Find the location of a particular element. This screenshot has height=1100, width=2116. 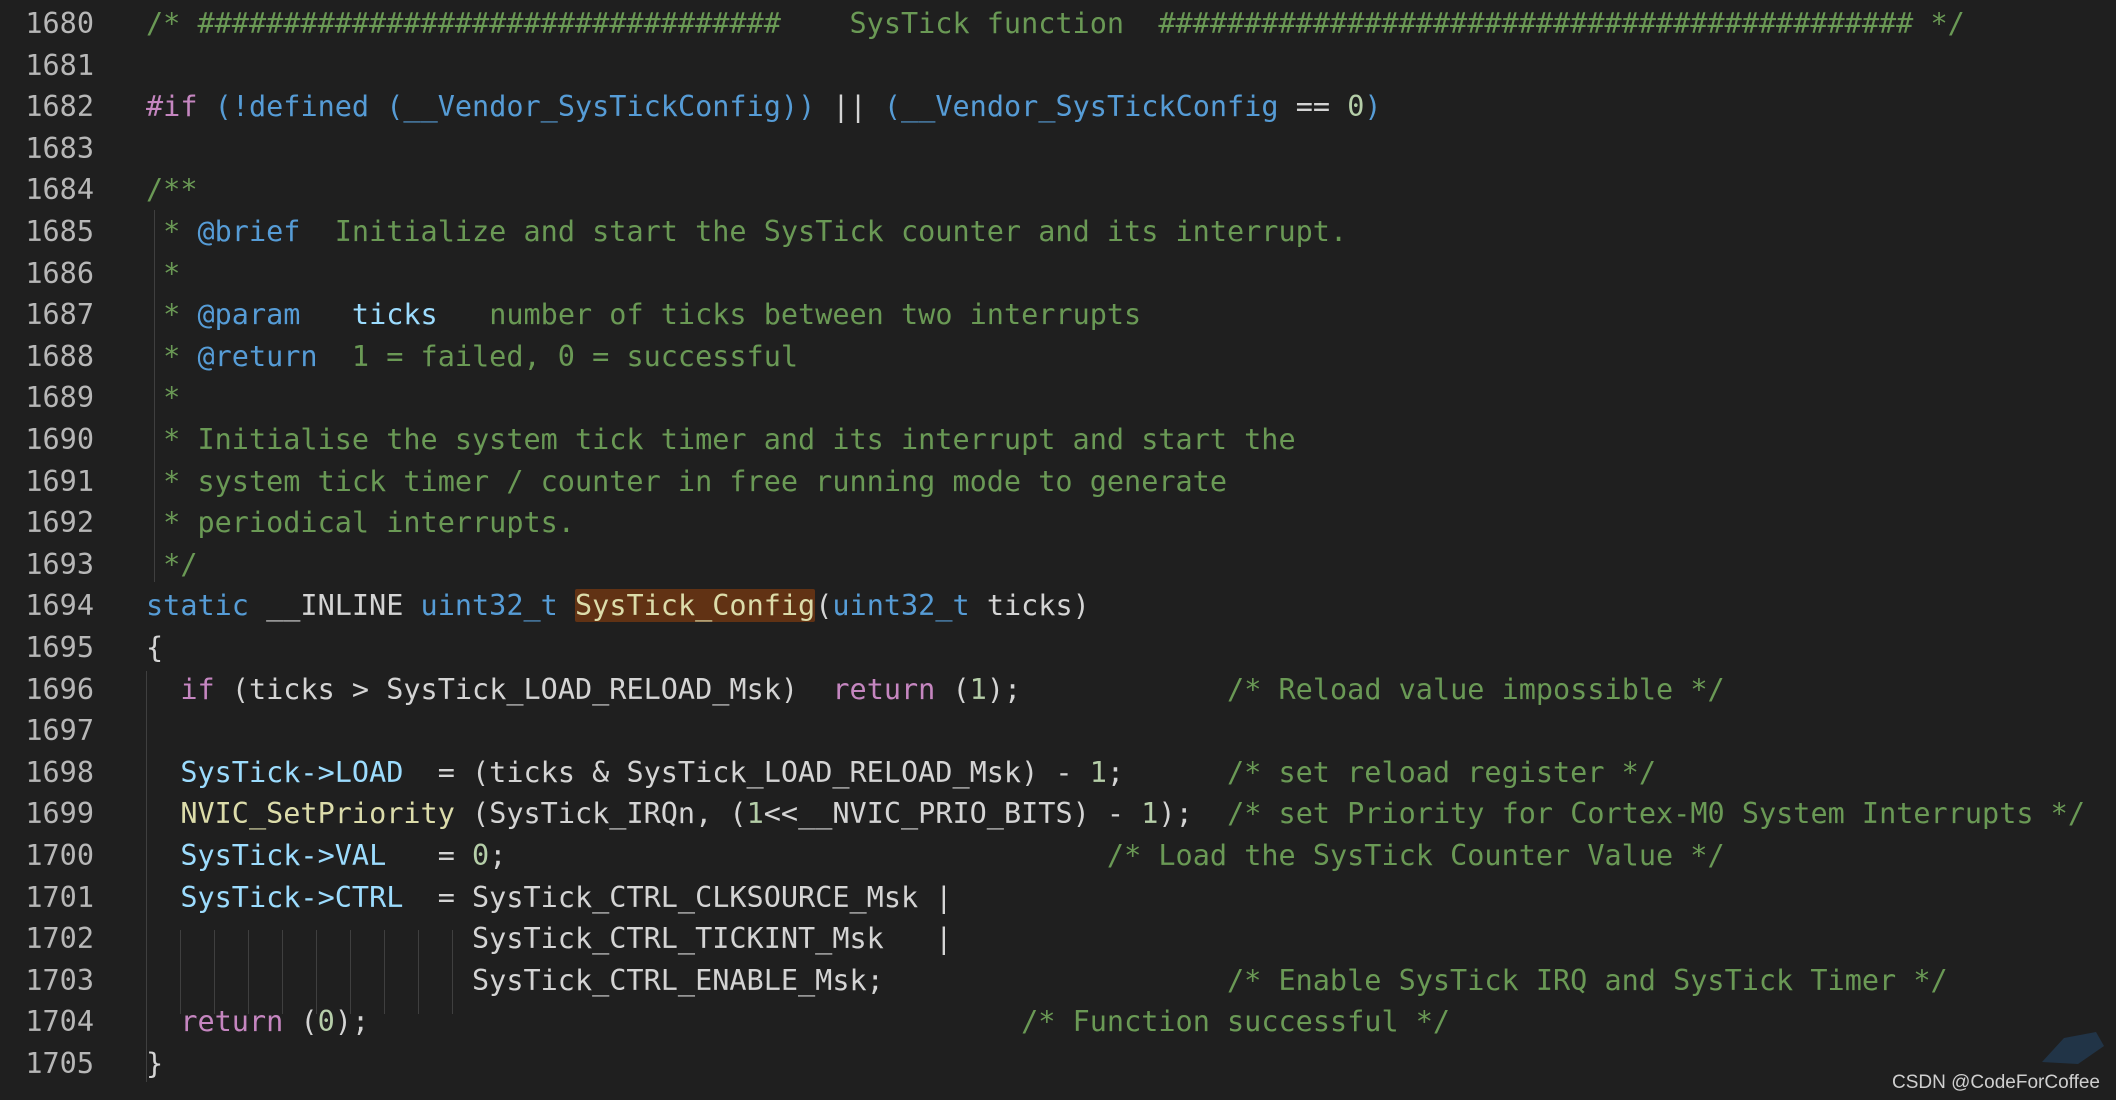

line-number: 1691 is located at coordinates (59, 481).